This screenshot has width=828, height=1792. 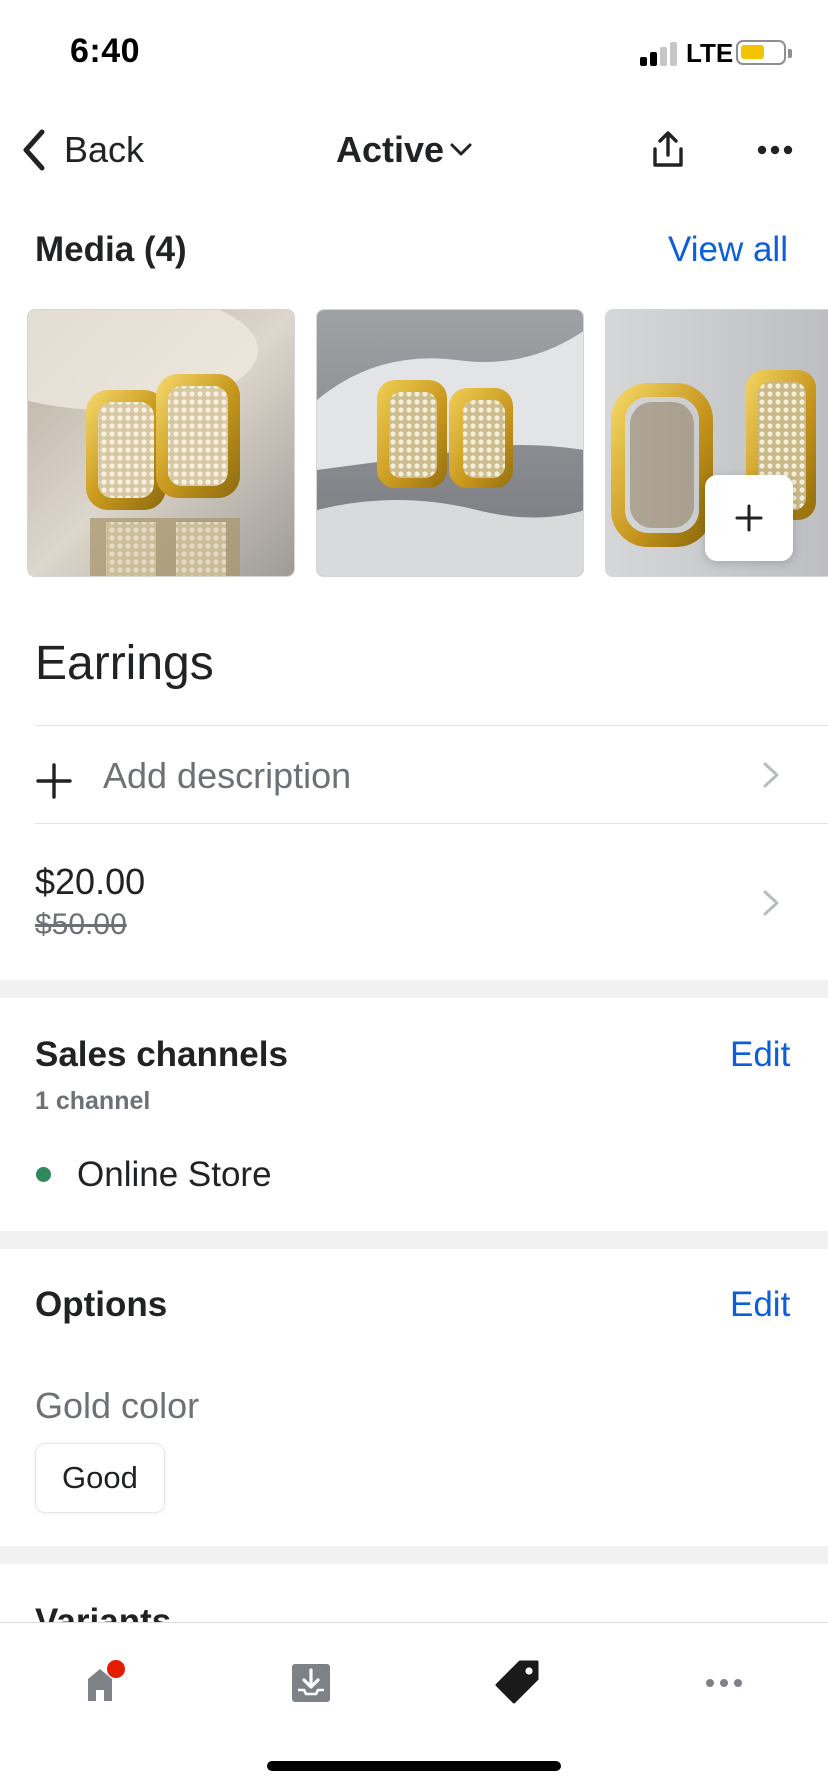 What do you see at coordinates (111, 249) in the screenshot?
I see `media-heading: Media (4)` at bounding box center [111, 249].